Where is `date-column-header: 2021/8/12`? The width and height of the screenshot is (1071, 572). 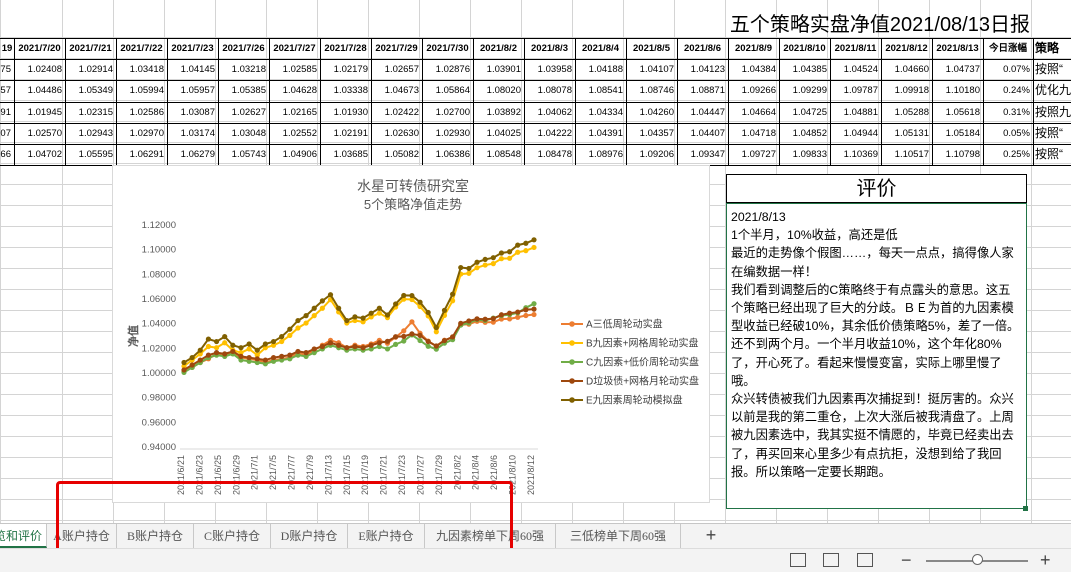
date-column-header: 2021/8/12 is located at coordinates (906, 48).